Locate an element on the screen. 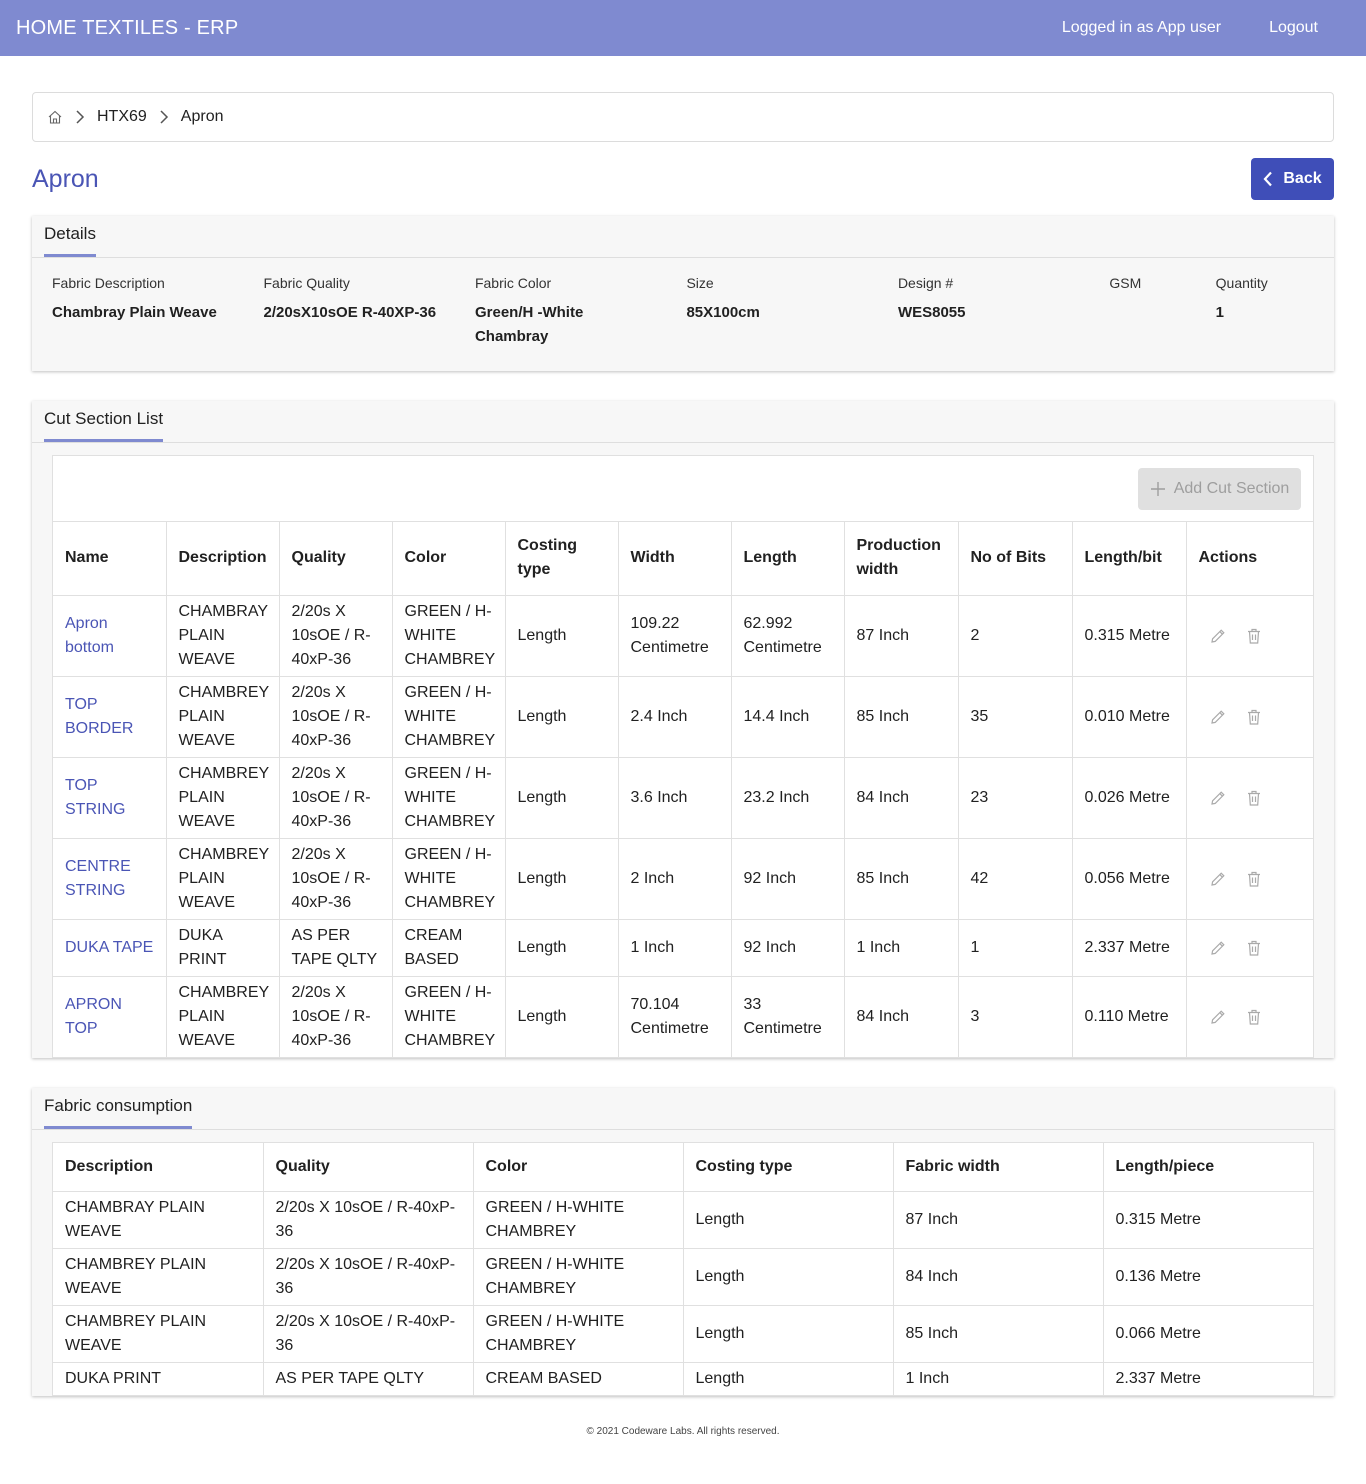 This screenshot has height=1484, width=1366. breadcrumb-item-htx69: HTX69 is located at coordinates (122, 117).